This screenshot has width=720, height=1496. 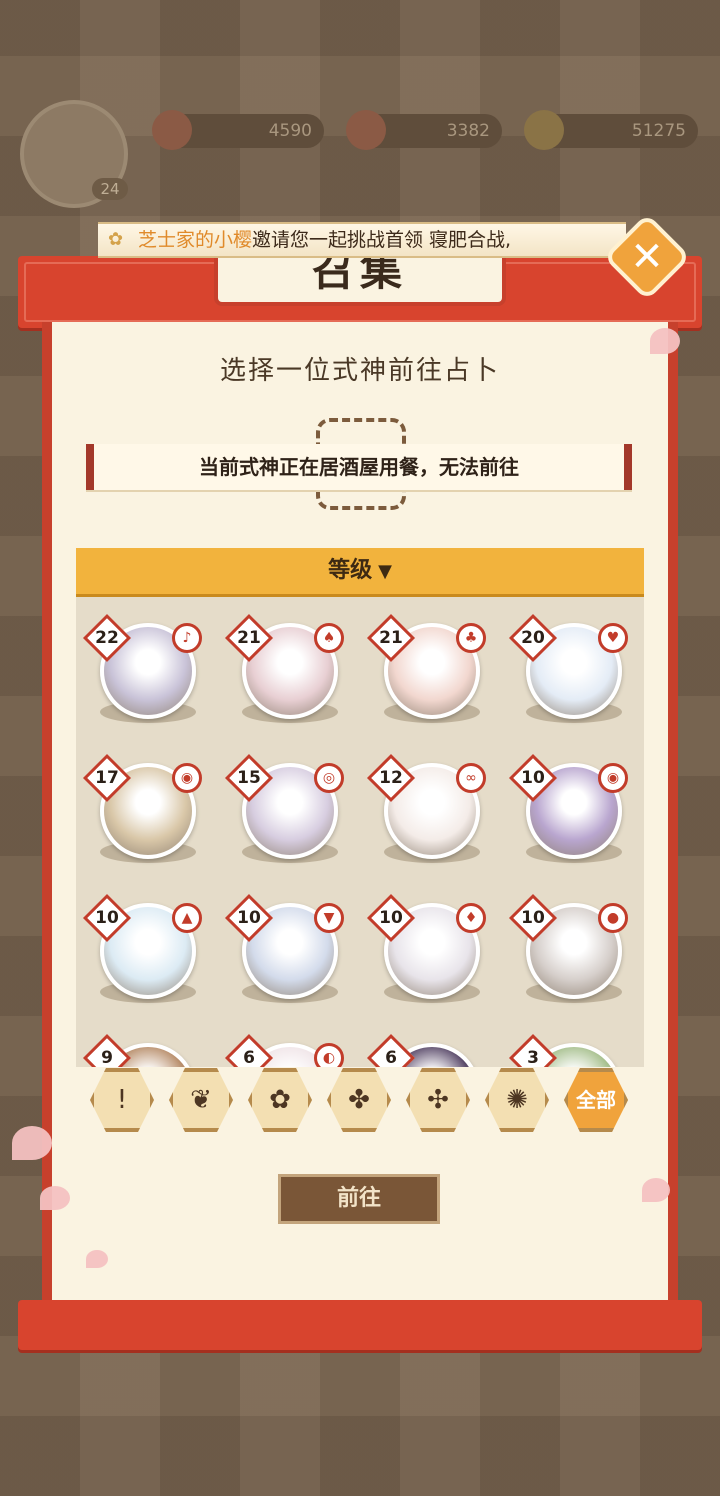 I want to click on inviter-name: 芝士家的小樱, so click(x=195, y=240).